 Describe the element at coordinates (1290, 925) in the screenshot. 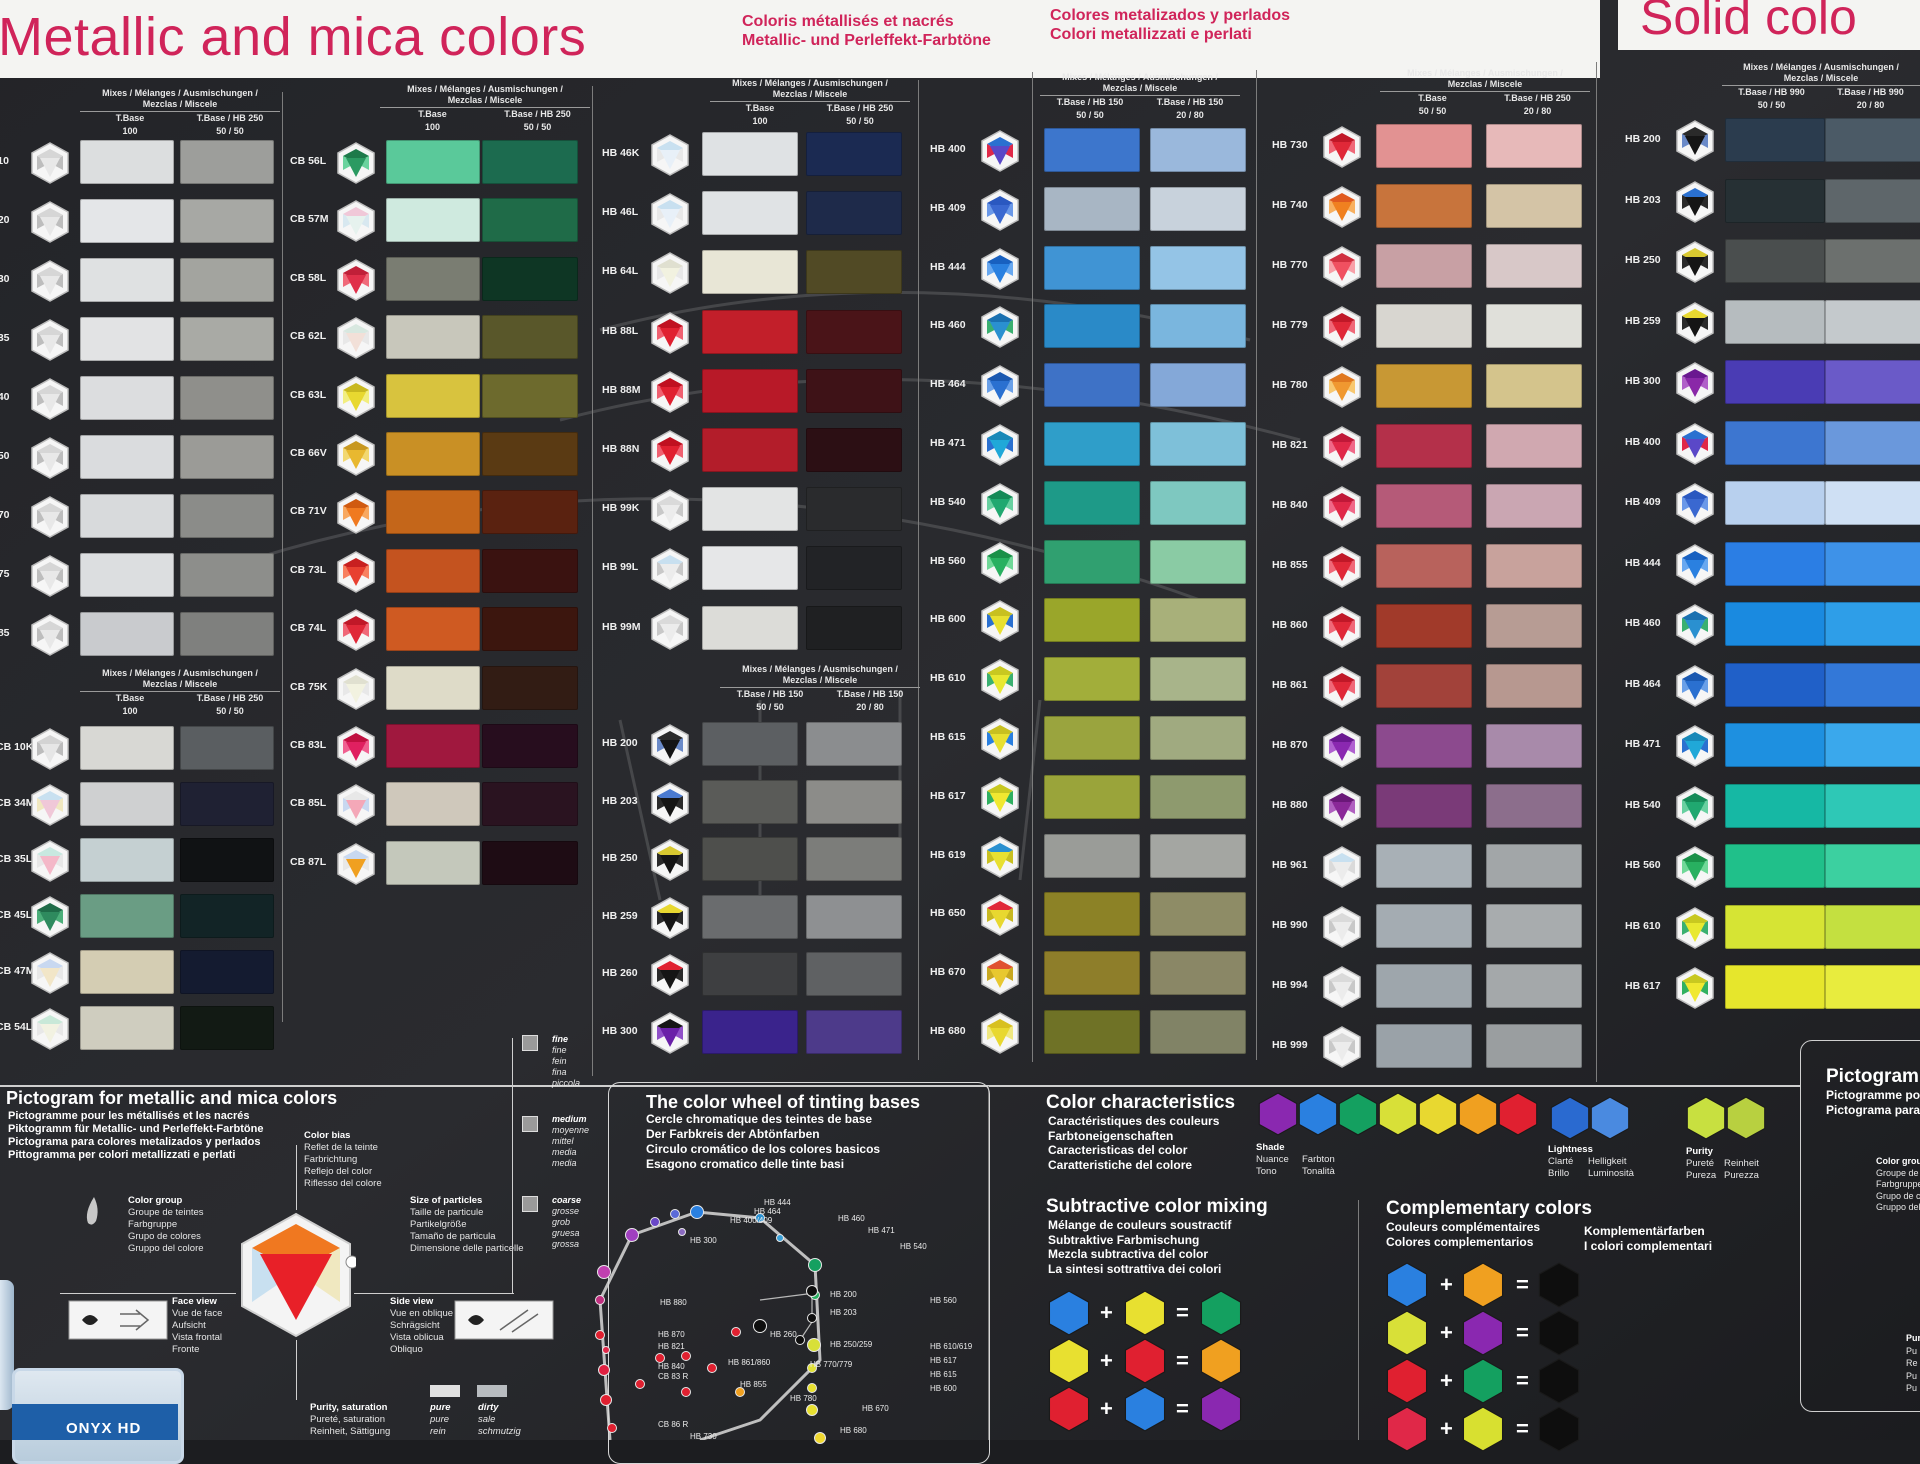

I see `color-code: HB 990` at that location.